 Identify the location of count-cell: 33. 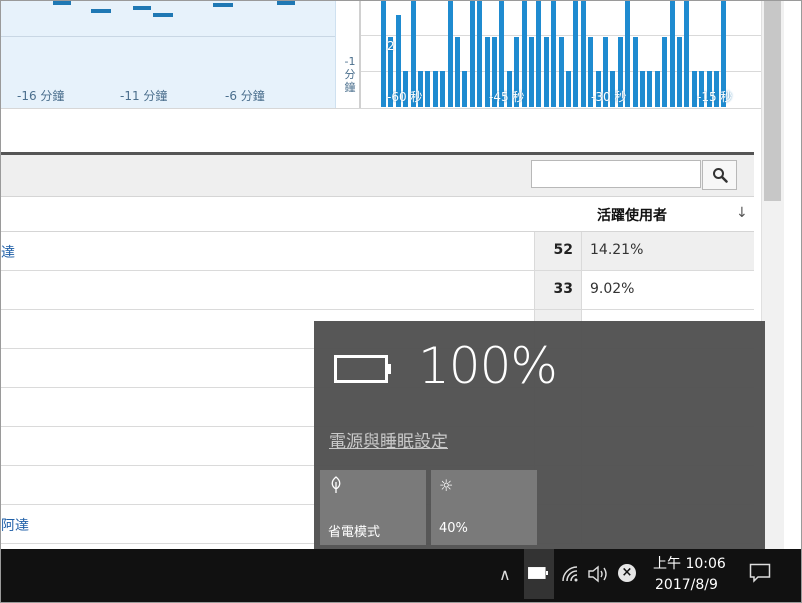
(558, 290).